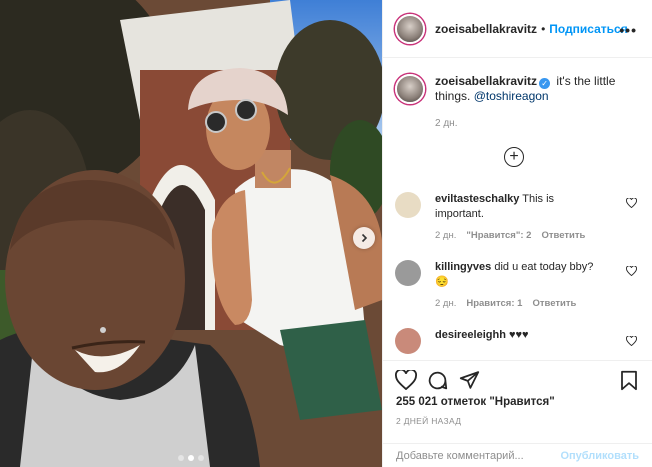 This screenshot has height=467, width=652. Describe the element at coordinates (463, 267) in the screenshot. I see `comment-username: killingyves` at that location.